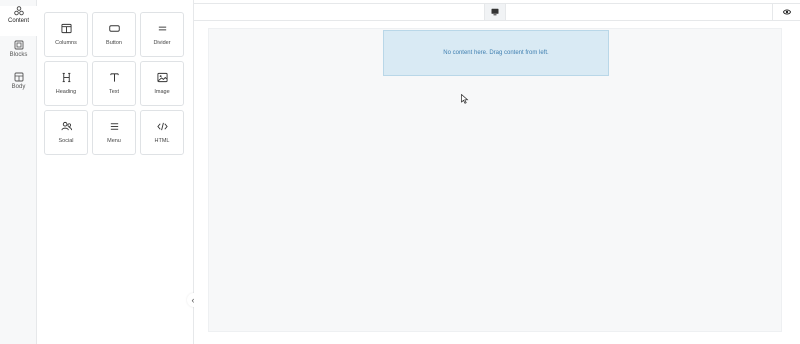 This screenshot has height=344, width=800. What do you see at coordinates (162, 141) in the screenshot?
I see `tool-html-label: HTML` at bounding box center [162, 141].